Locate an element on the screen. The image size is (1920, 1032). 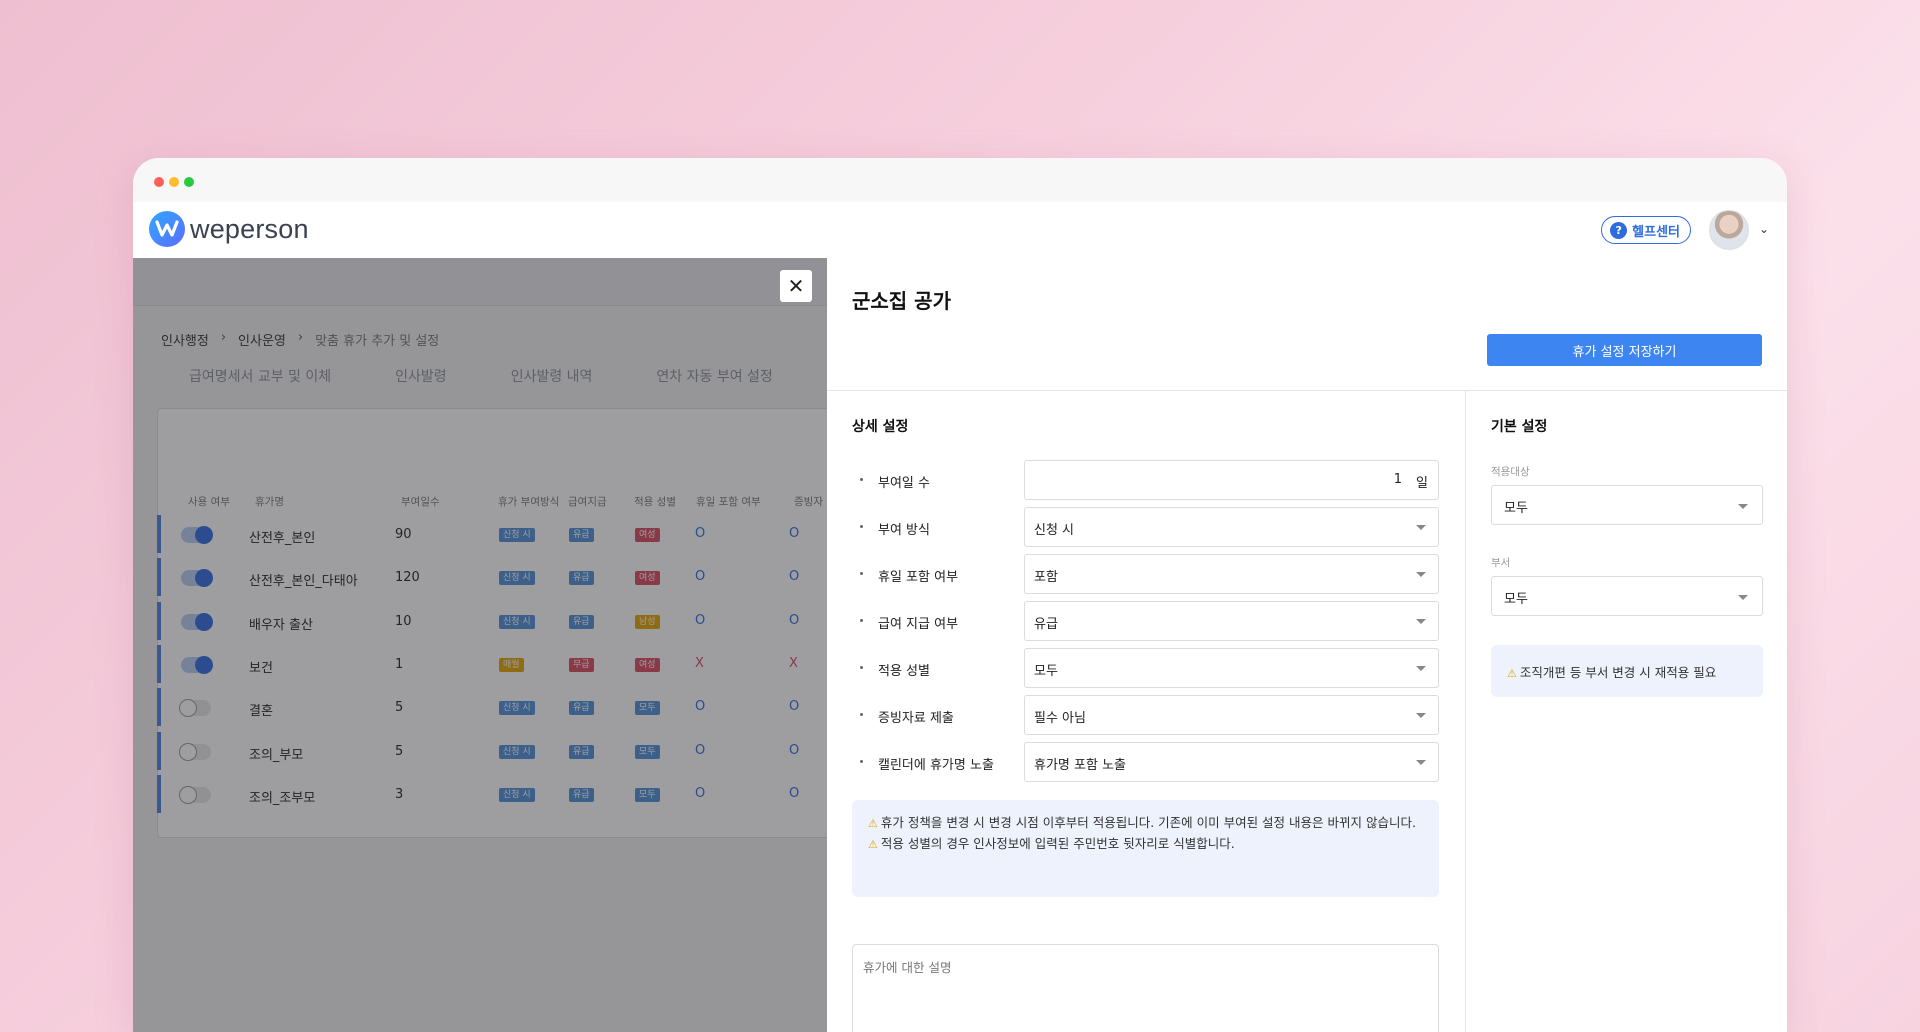
notice-text: 적용 성별의 경우 인사정보에 입력된 주민번호 뒷자리로 식별합니다. is located at coordinates (1057, 843).